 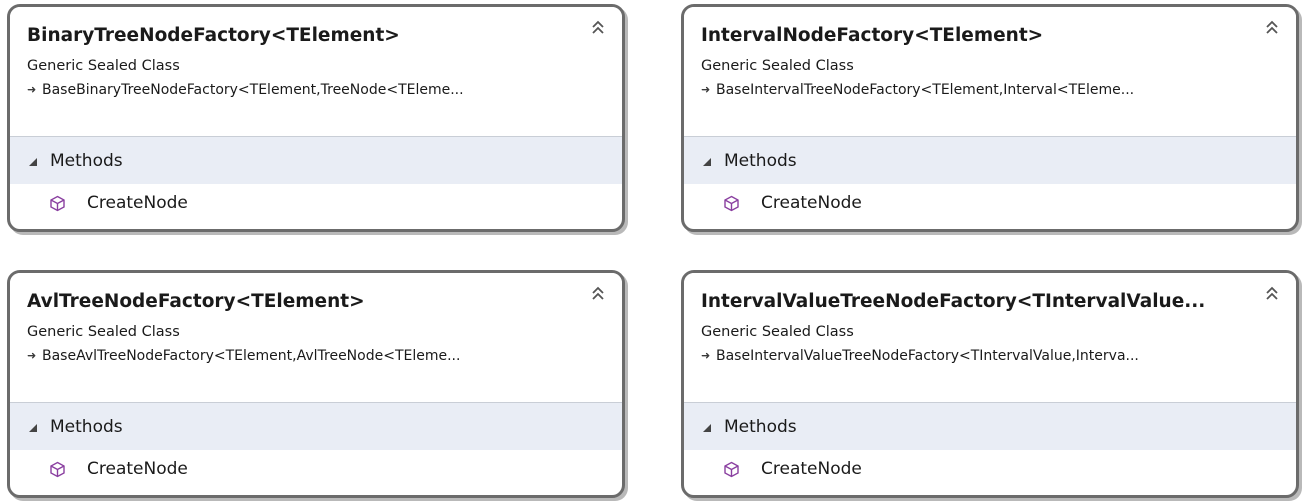 What do you see at coordinates (860, 90) in the screenshot?
I see `base-type-prefix: BaseIntervalTreeNodeFactory<TElement,` at bounding box center [860, 90].